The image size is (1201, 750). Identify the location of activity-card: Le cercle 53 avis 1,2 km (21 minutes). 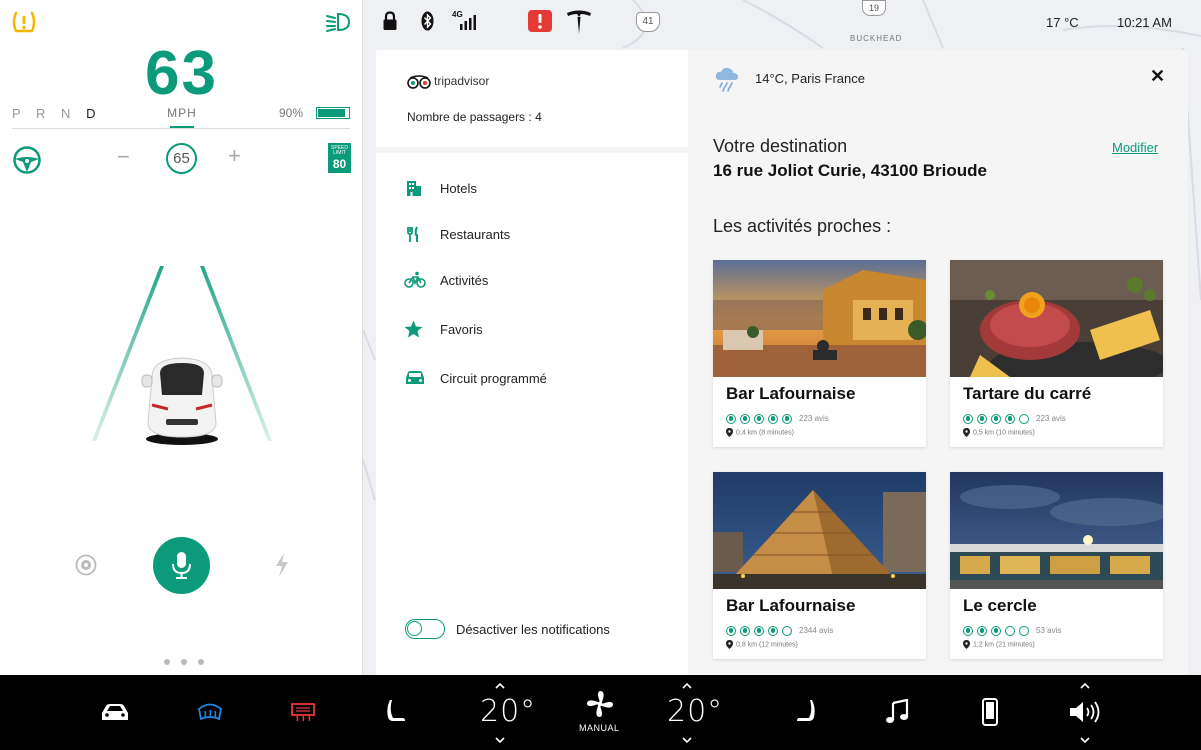
(1056, 565).